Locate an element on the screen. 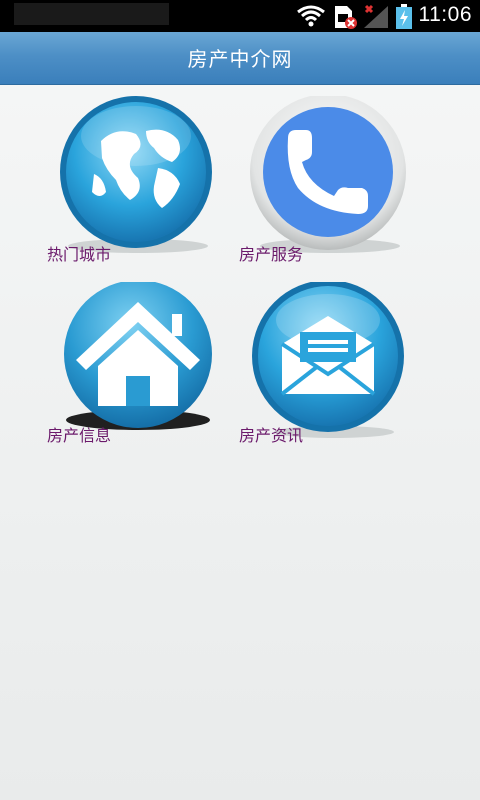  battery-charging-icon is located at coordinates (404, 16).